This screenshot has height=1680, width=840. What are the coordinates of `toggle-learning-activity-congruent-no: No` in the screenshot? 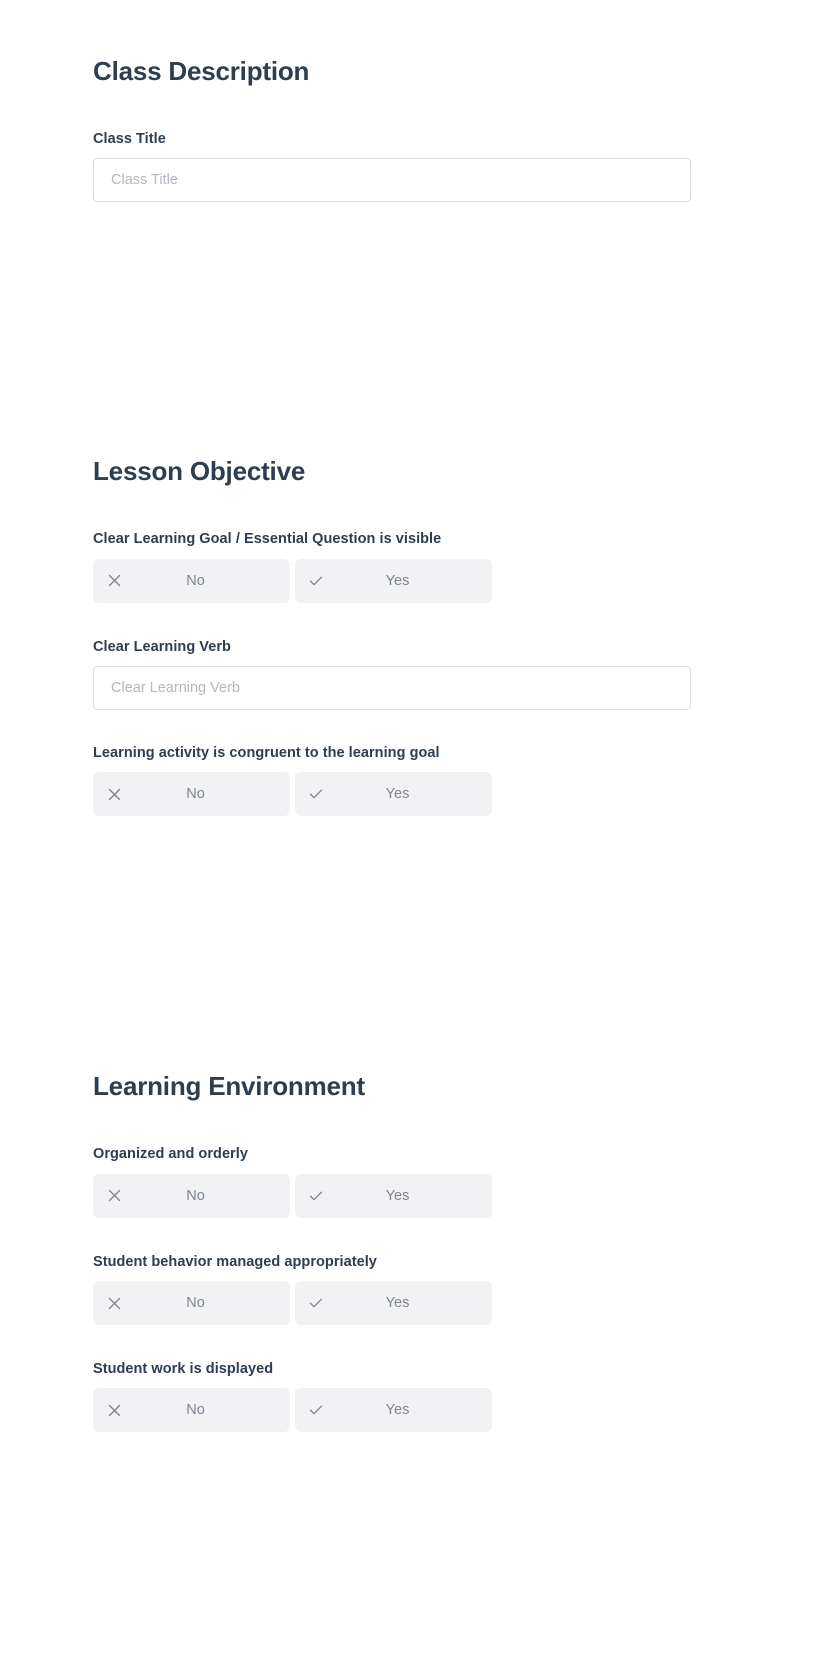 It's located at (191, 794).